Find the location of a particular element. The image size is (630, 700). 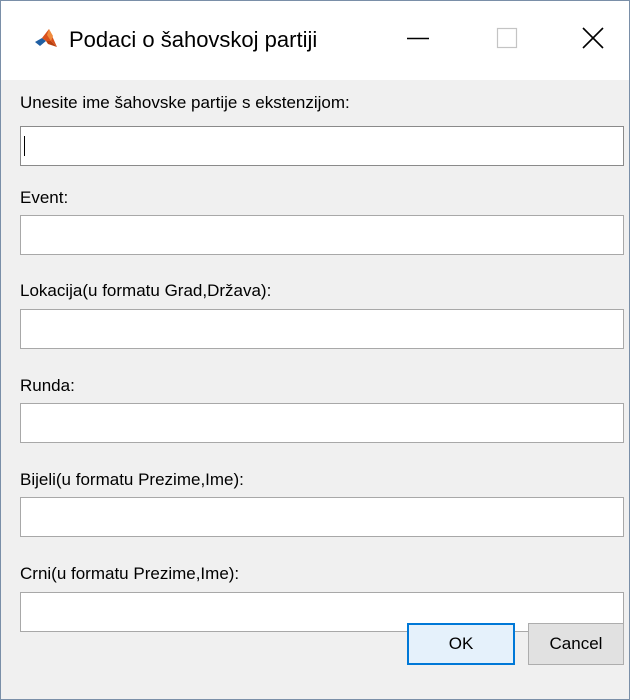

game-filename-field-wrap is located at coordinates (322, 146).